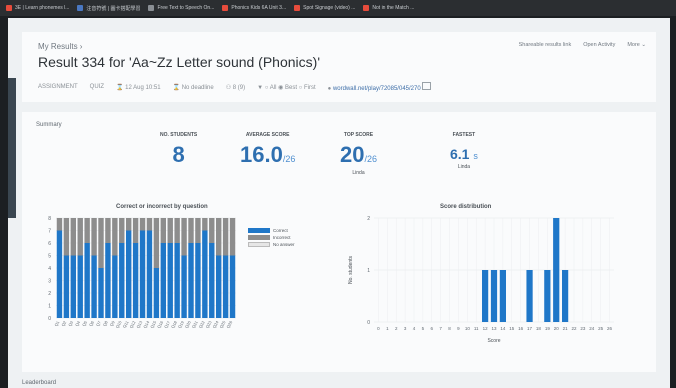 The width and height of the screenshot is (676, 388). Describe the element at coordinates (98, 323) in the screenshot. I see `x-tick-label: Q7` at that location.